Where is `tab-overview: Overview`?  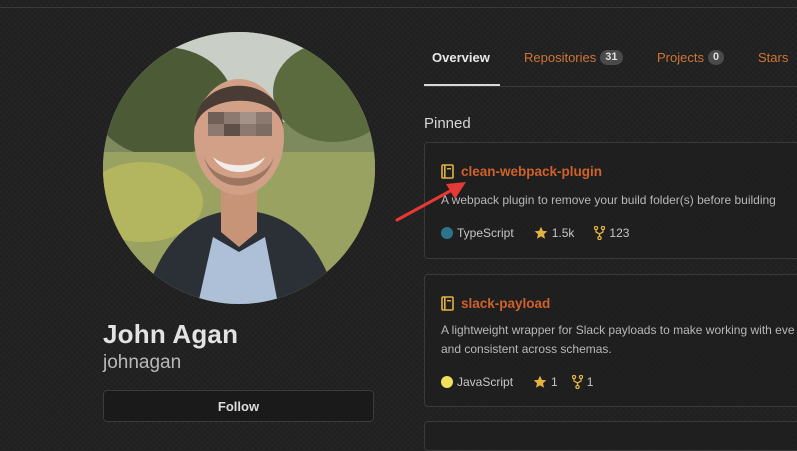
tab-overview: Overview is located at coordinates (461, 57).